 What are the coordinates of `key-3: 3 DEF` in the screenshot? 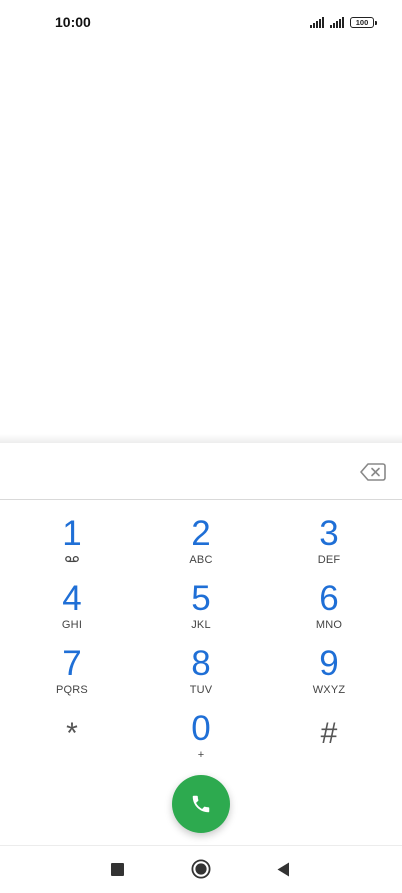 It's located at (329, 545).